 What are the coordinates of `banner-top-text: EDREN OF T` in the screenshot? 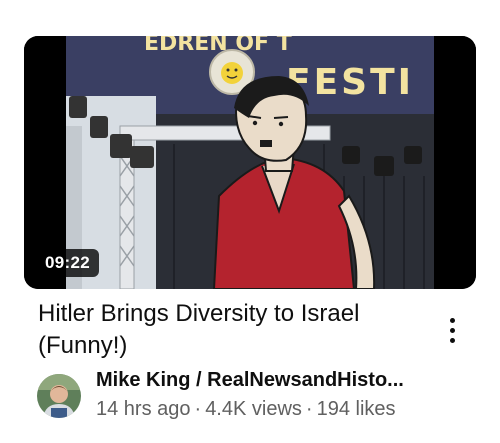 It's located at (218, 46).